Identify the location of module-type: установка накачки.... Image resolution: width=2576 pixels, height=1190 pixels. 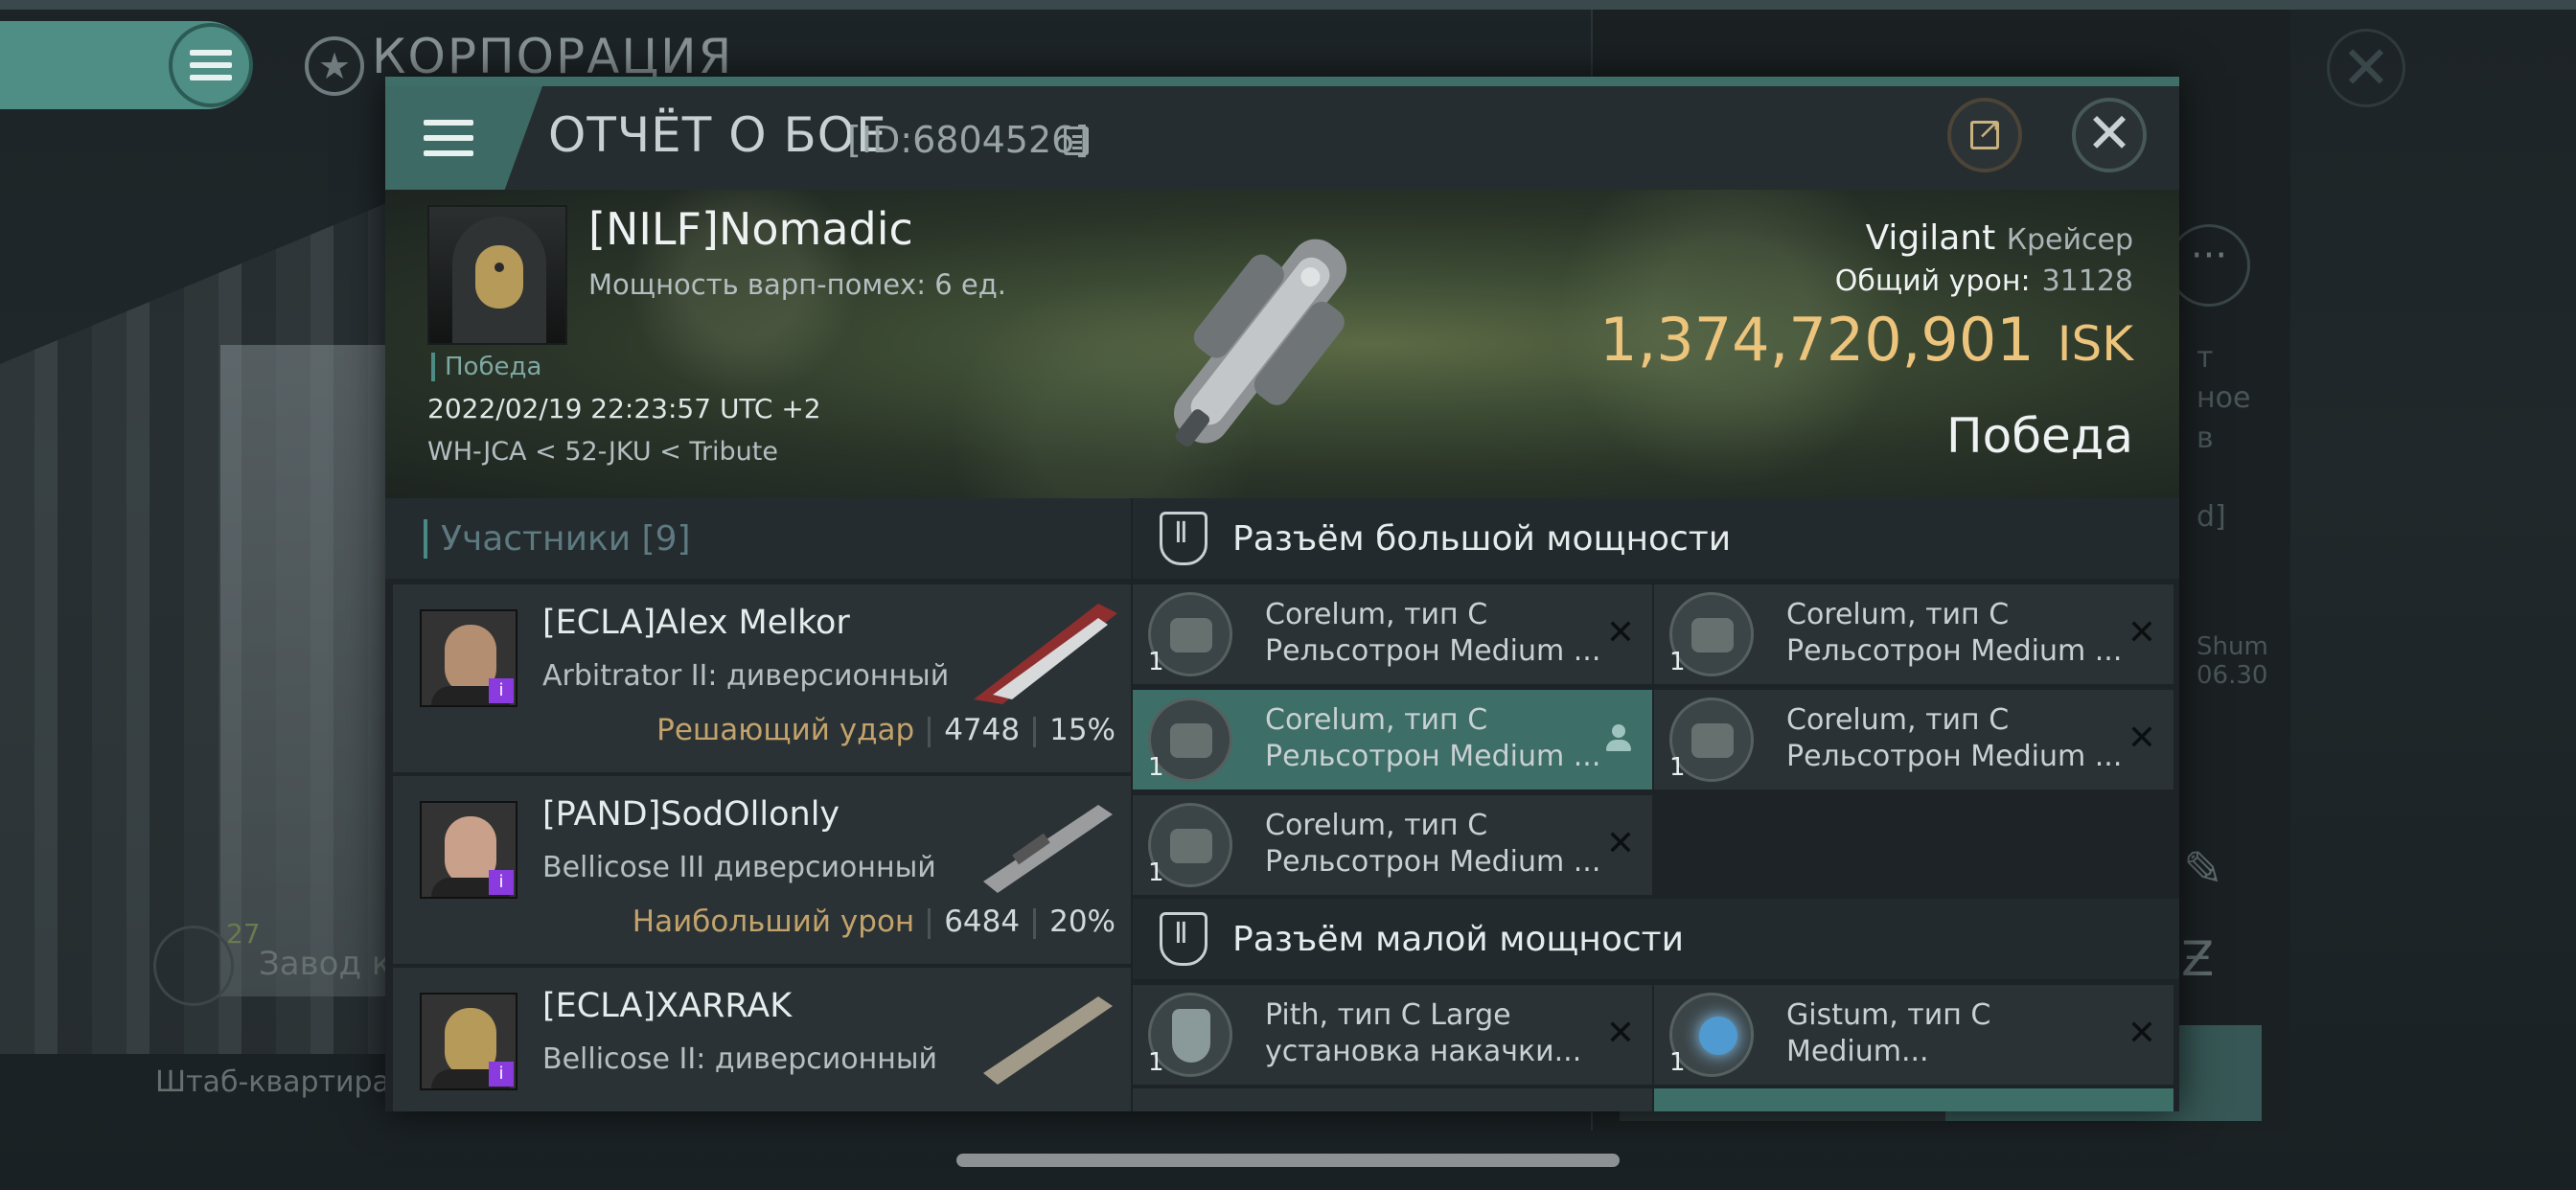
(1423, 1051).